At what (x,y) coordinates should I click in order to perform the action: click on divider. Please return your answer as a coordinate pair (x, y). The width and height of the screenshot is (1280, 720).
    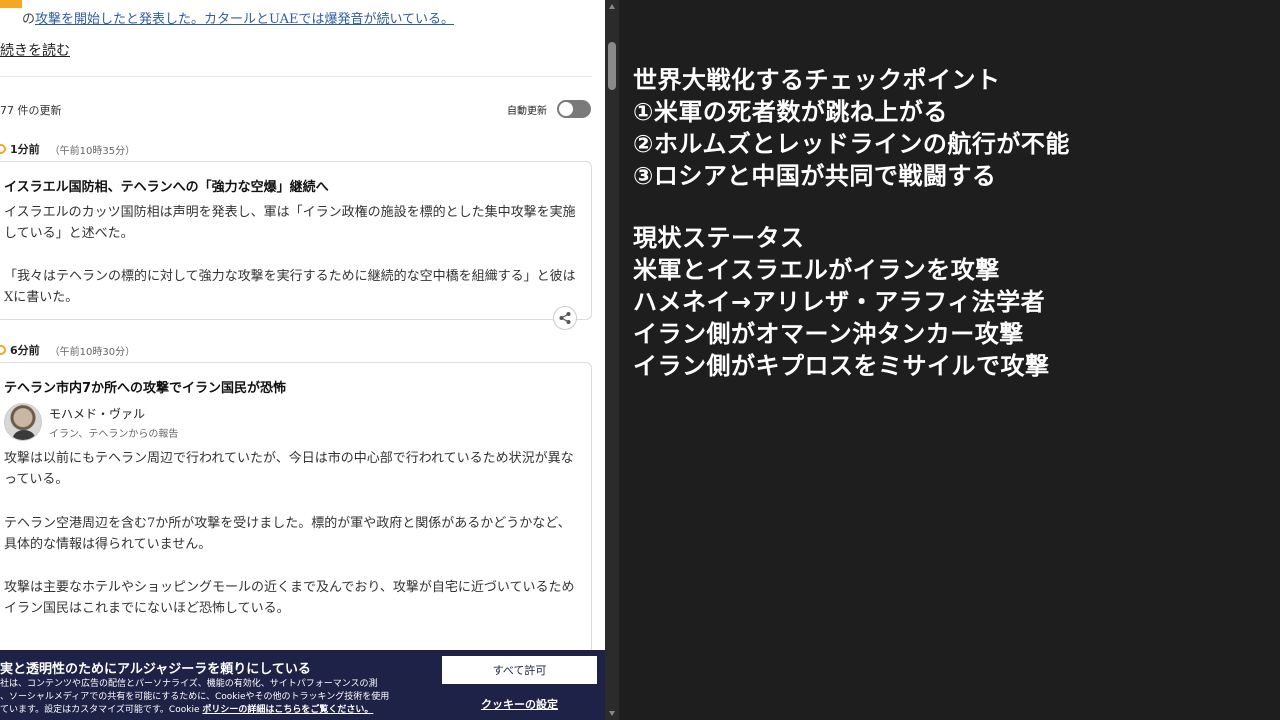
    Looking at the image, I should click on (296, 76).